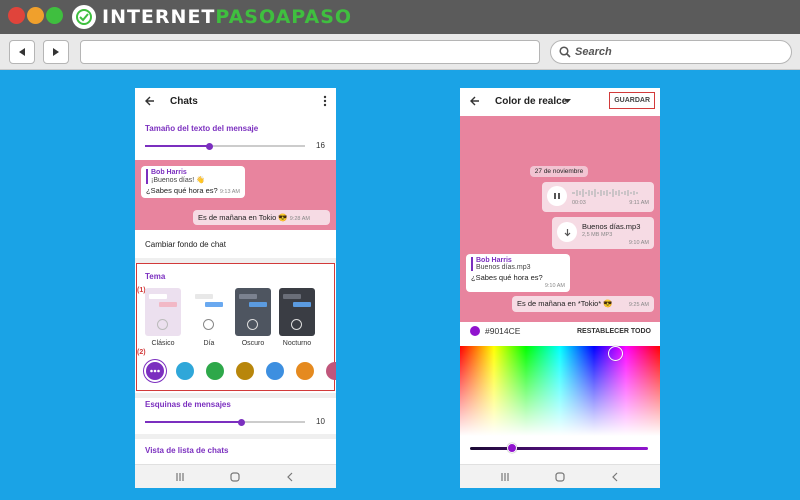  I want to click on message-time: 9:25 AM, so click(638, 305).